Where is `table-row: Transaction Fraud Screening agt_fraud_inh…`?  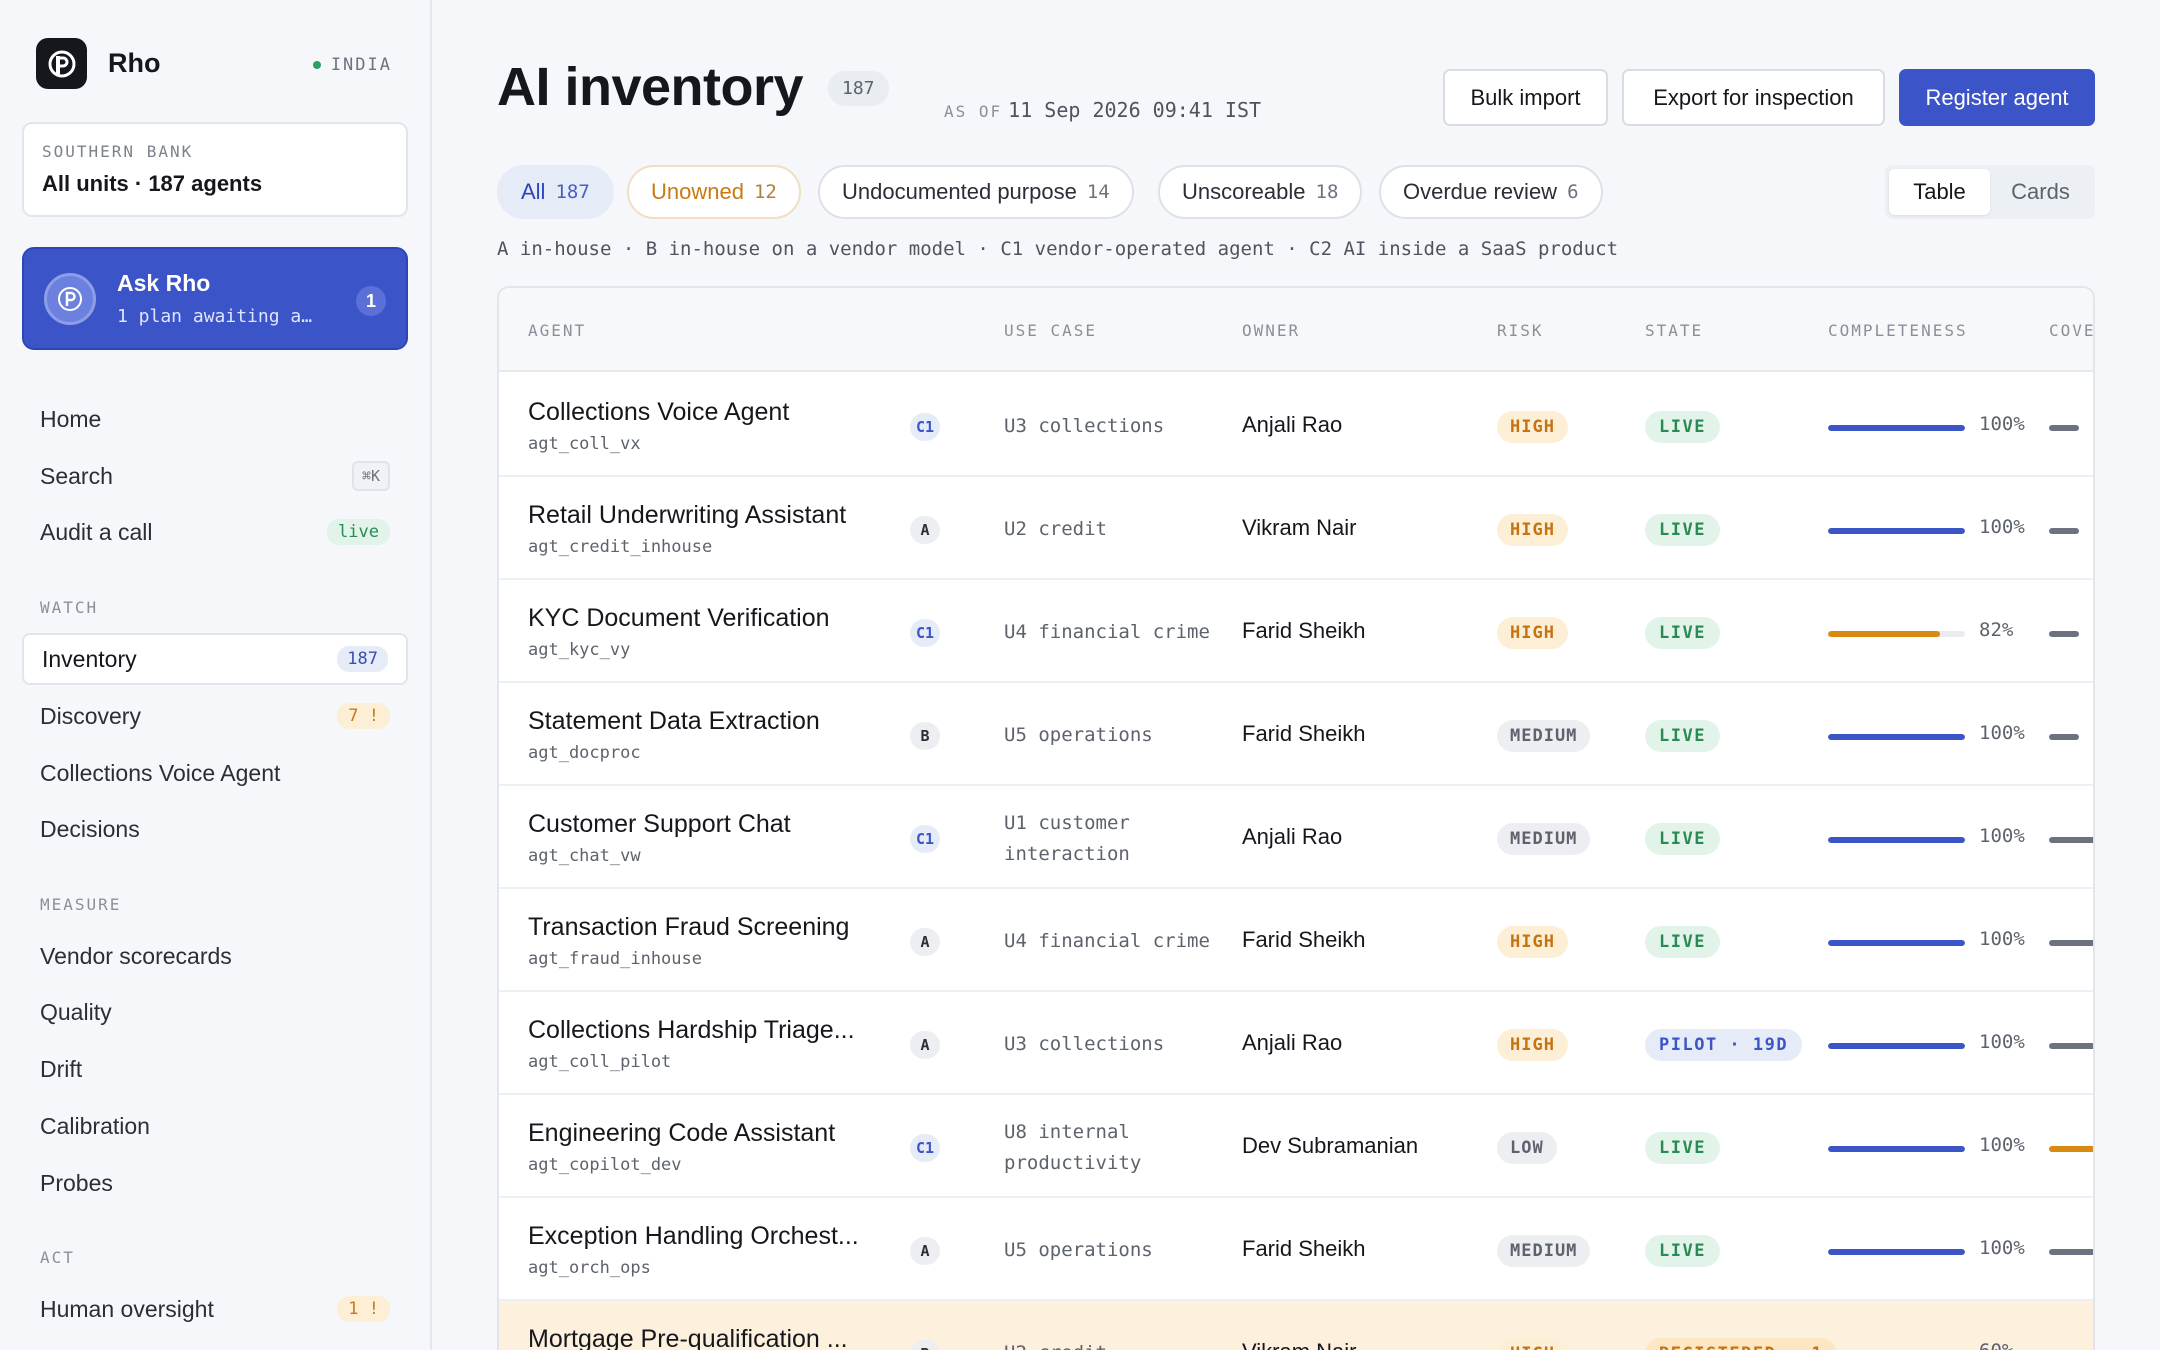
table-row: Transaction Fraud Screening agt_fraud_inh… is located at coordinates (1296, 940).